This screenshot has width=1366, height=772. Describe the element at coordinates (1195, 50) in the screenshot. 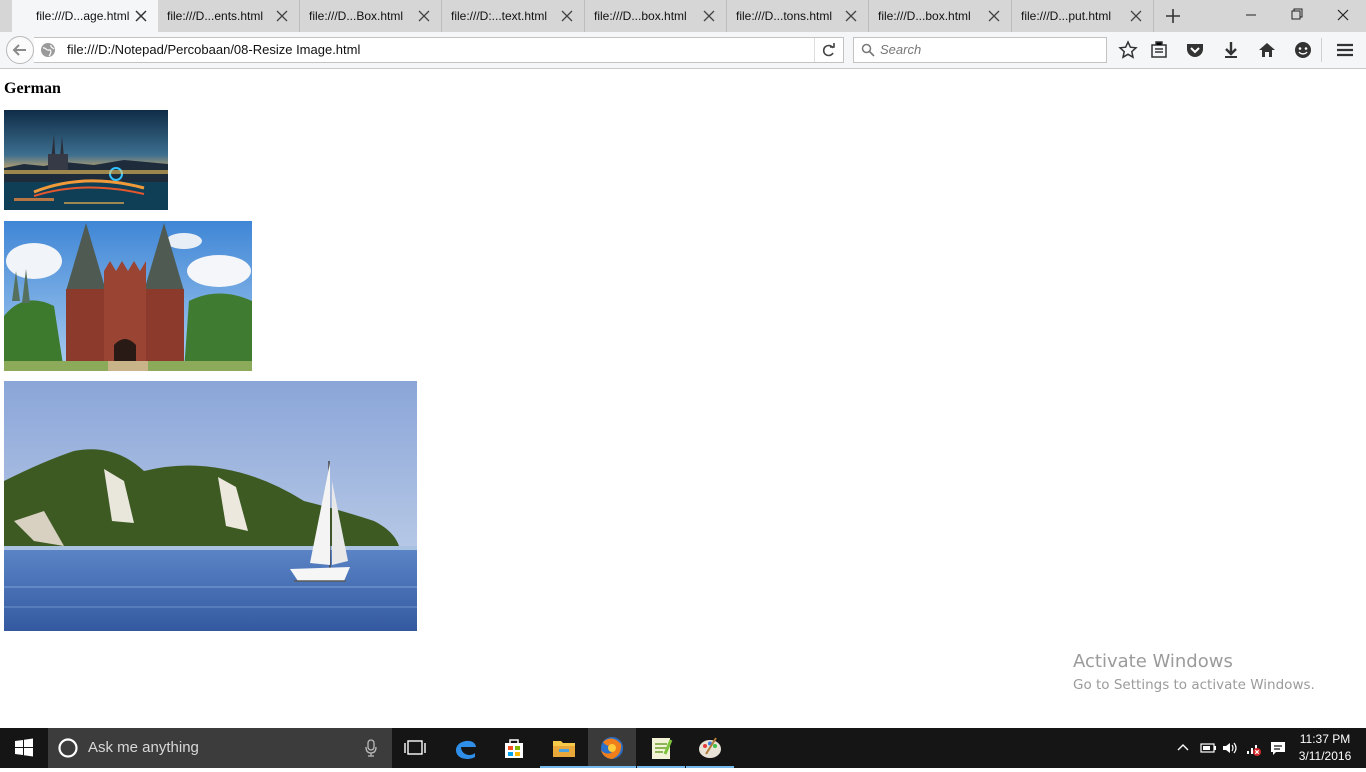

I see `pocket-icon` at that location.